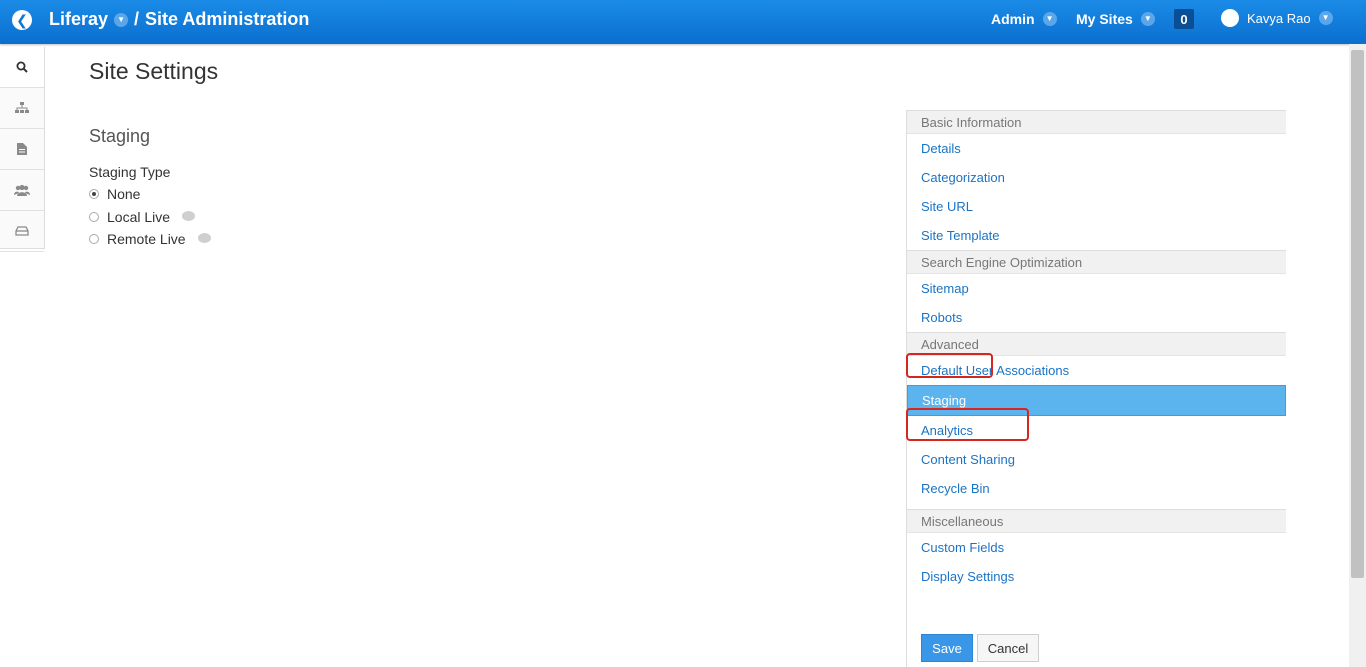 The image size is (1366, 667). Describe the element at coordinates (949, 365) in the screenshot. I see `highlight-box-advanced` at that location.